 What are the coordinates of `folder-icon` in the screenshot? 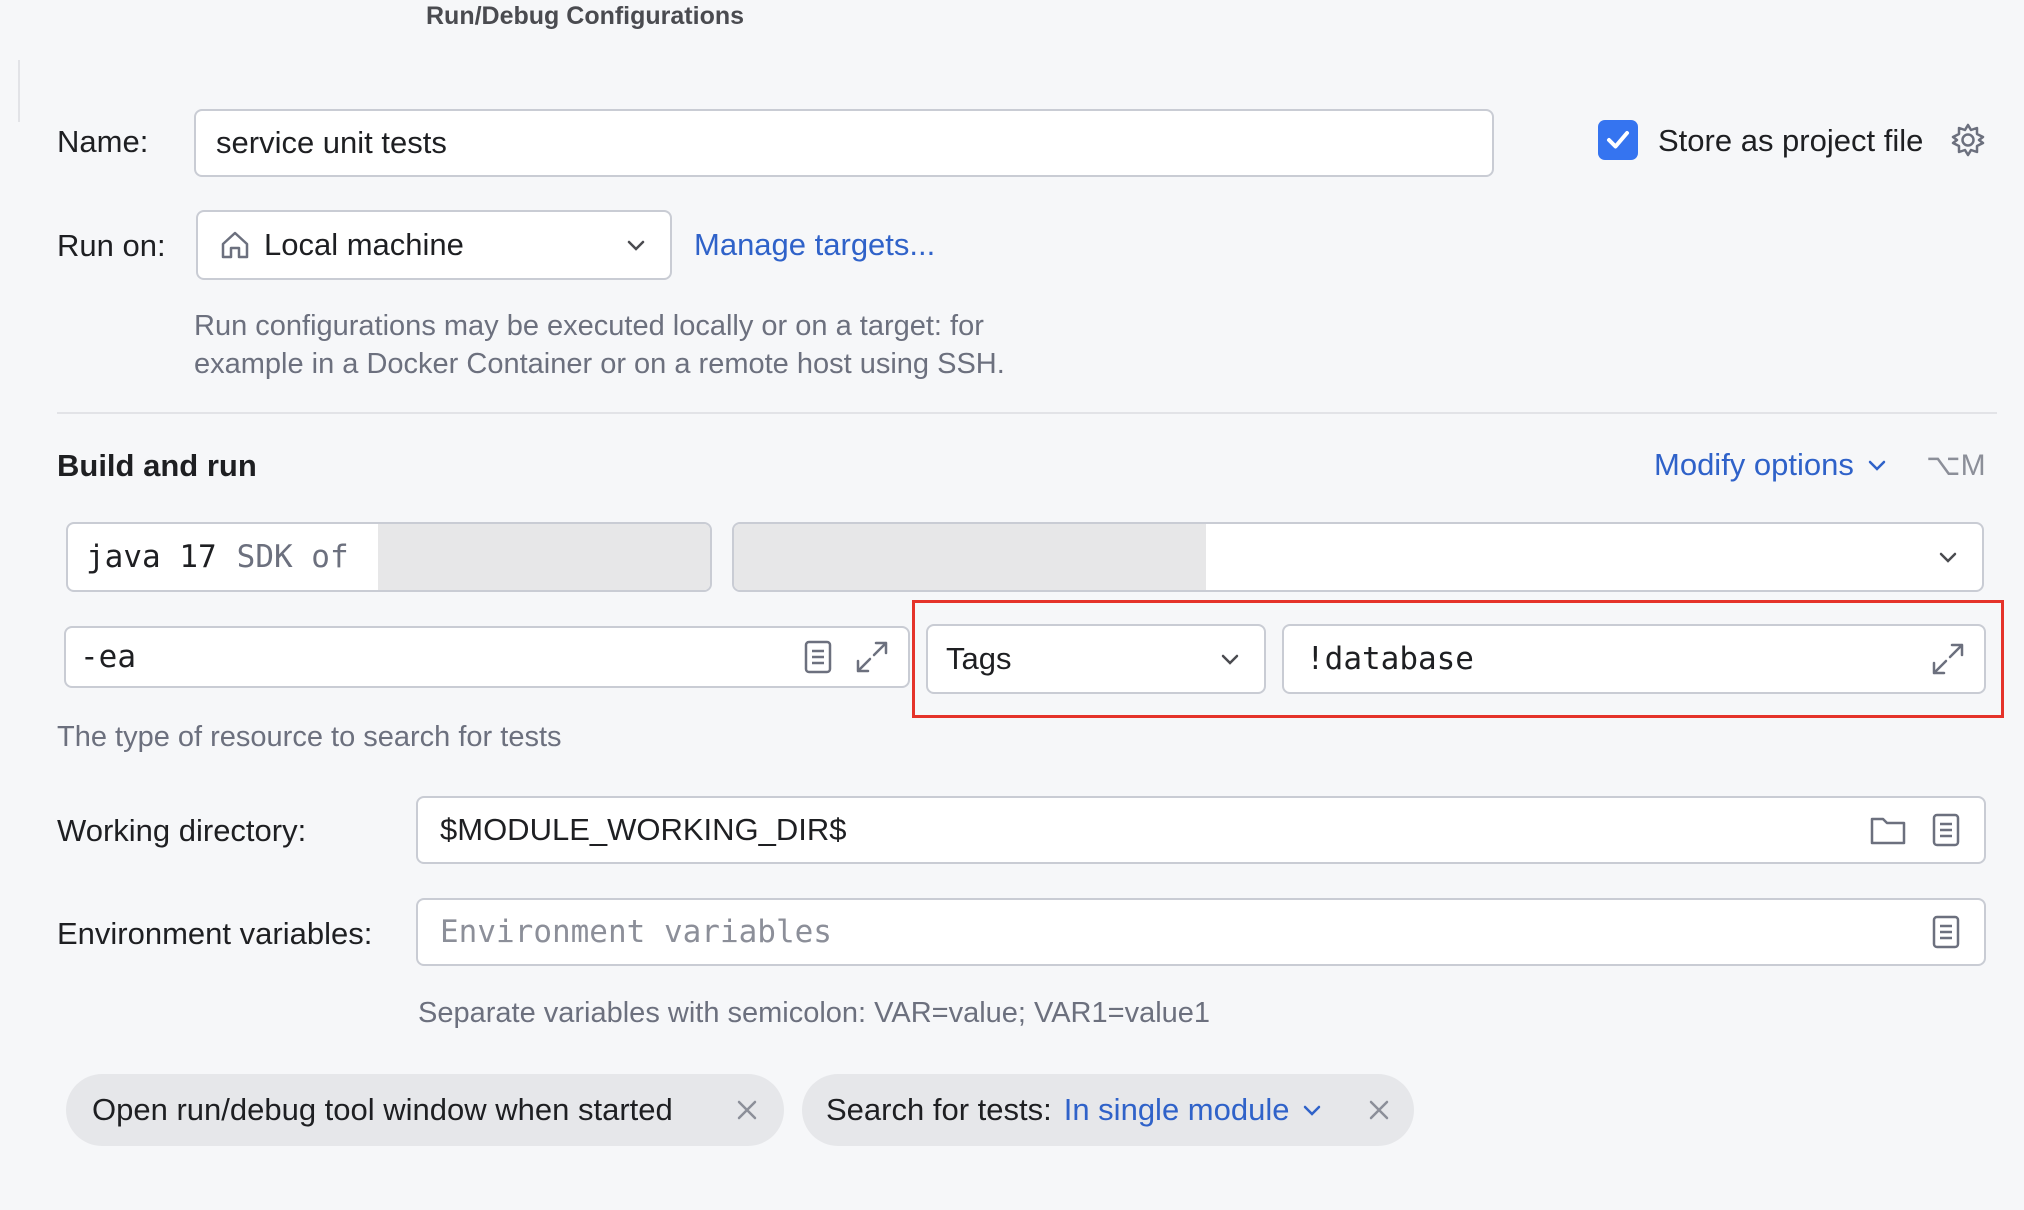 It's located at (1888, 830).